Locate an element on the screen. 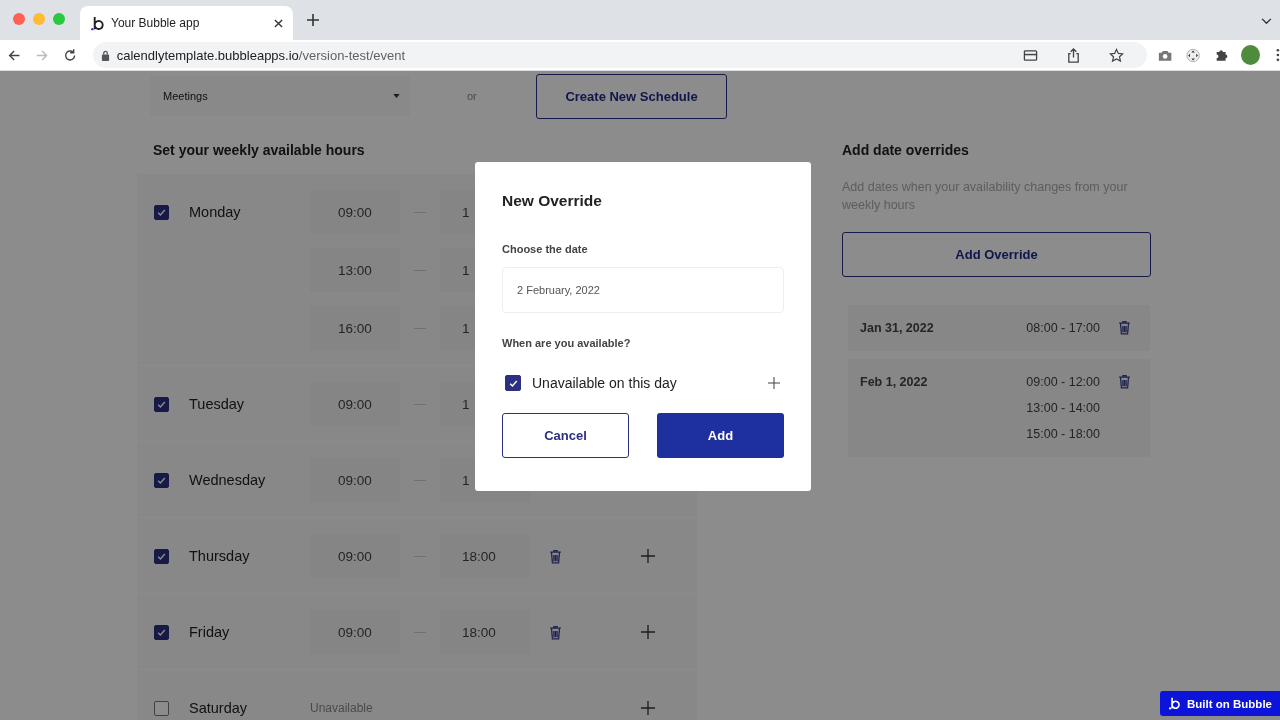 The height and width of the screenshot is (720, 1280). new-tab-icon is located at coordinates (313, 20).